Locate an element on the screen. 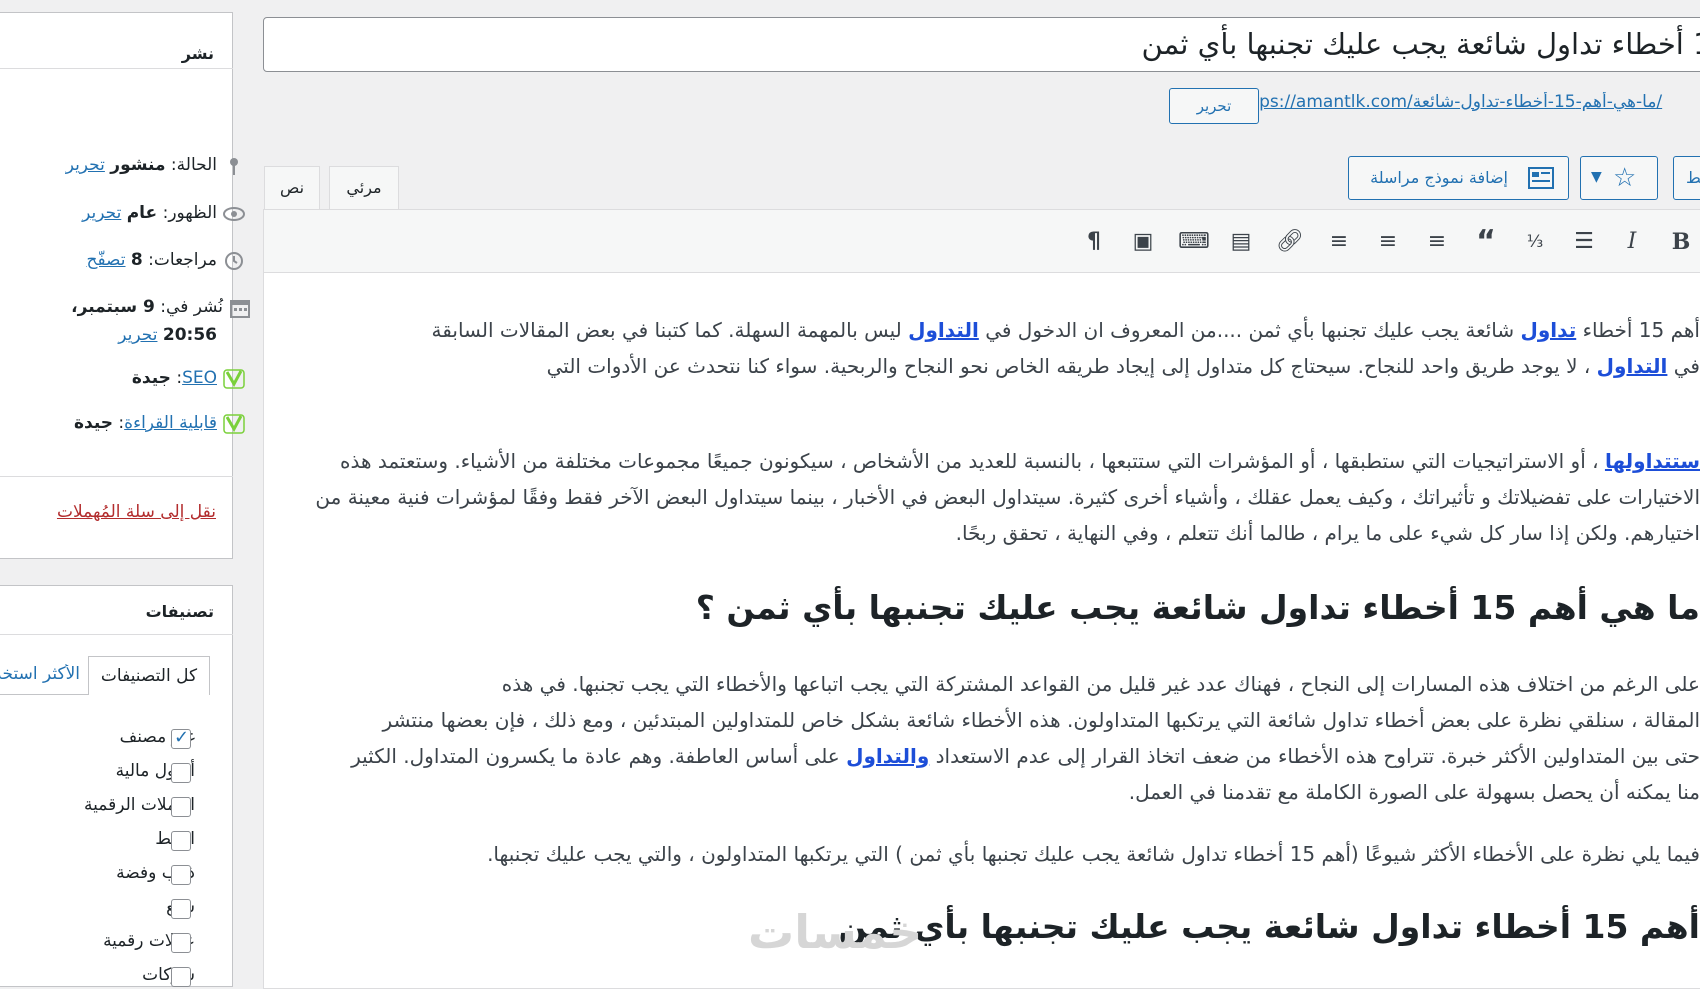 This screenshot has width=1700, height=989. visibility-value: عام is located at coordinates (142, 213).